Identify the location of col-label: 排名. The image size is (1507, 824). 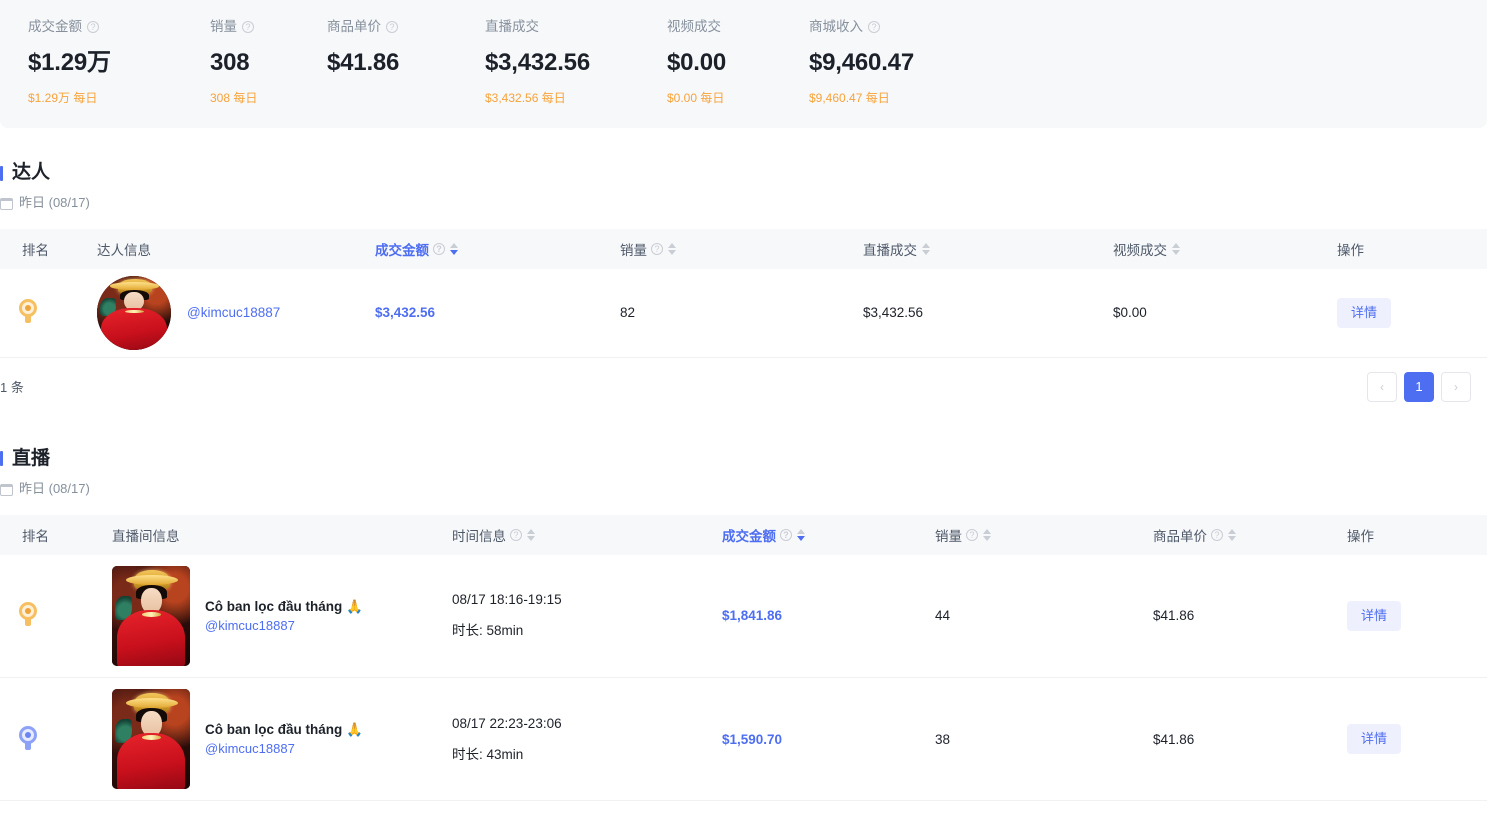
(35, 250).